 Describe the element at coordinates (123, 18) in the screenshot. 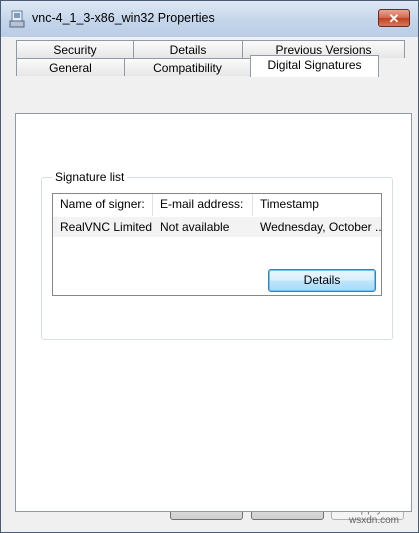

I see `window-title: vnc-4_1_3-x86_win32 Properties` at that location.